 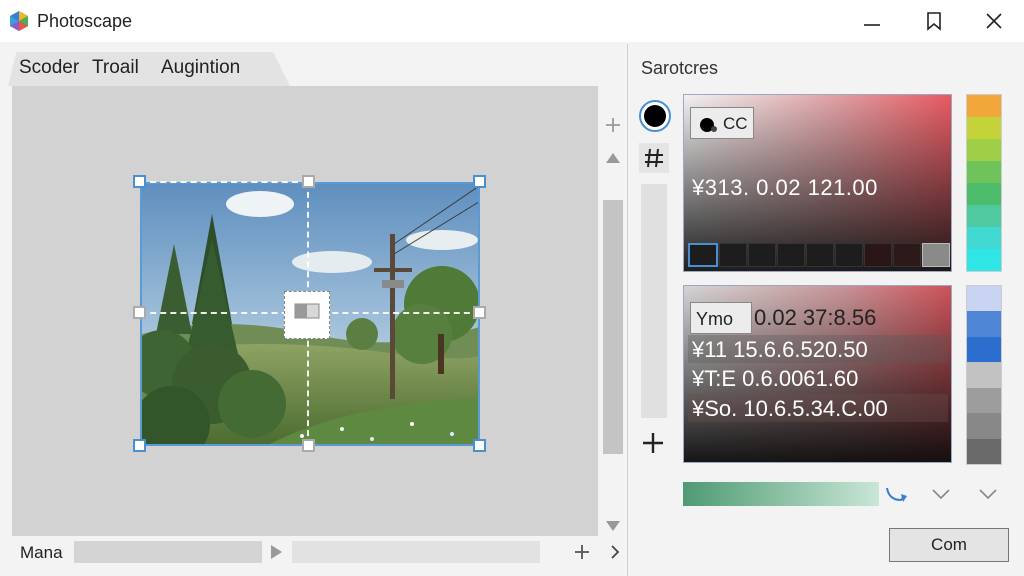 I want to click on horizontal-scrollbar-thumb, so click(x=168, y=552).